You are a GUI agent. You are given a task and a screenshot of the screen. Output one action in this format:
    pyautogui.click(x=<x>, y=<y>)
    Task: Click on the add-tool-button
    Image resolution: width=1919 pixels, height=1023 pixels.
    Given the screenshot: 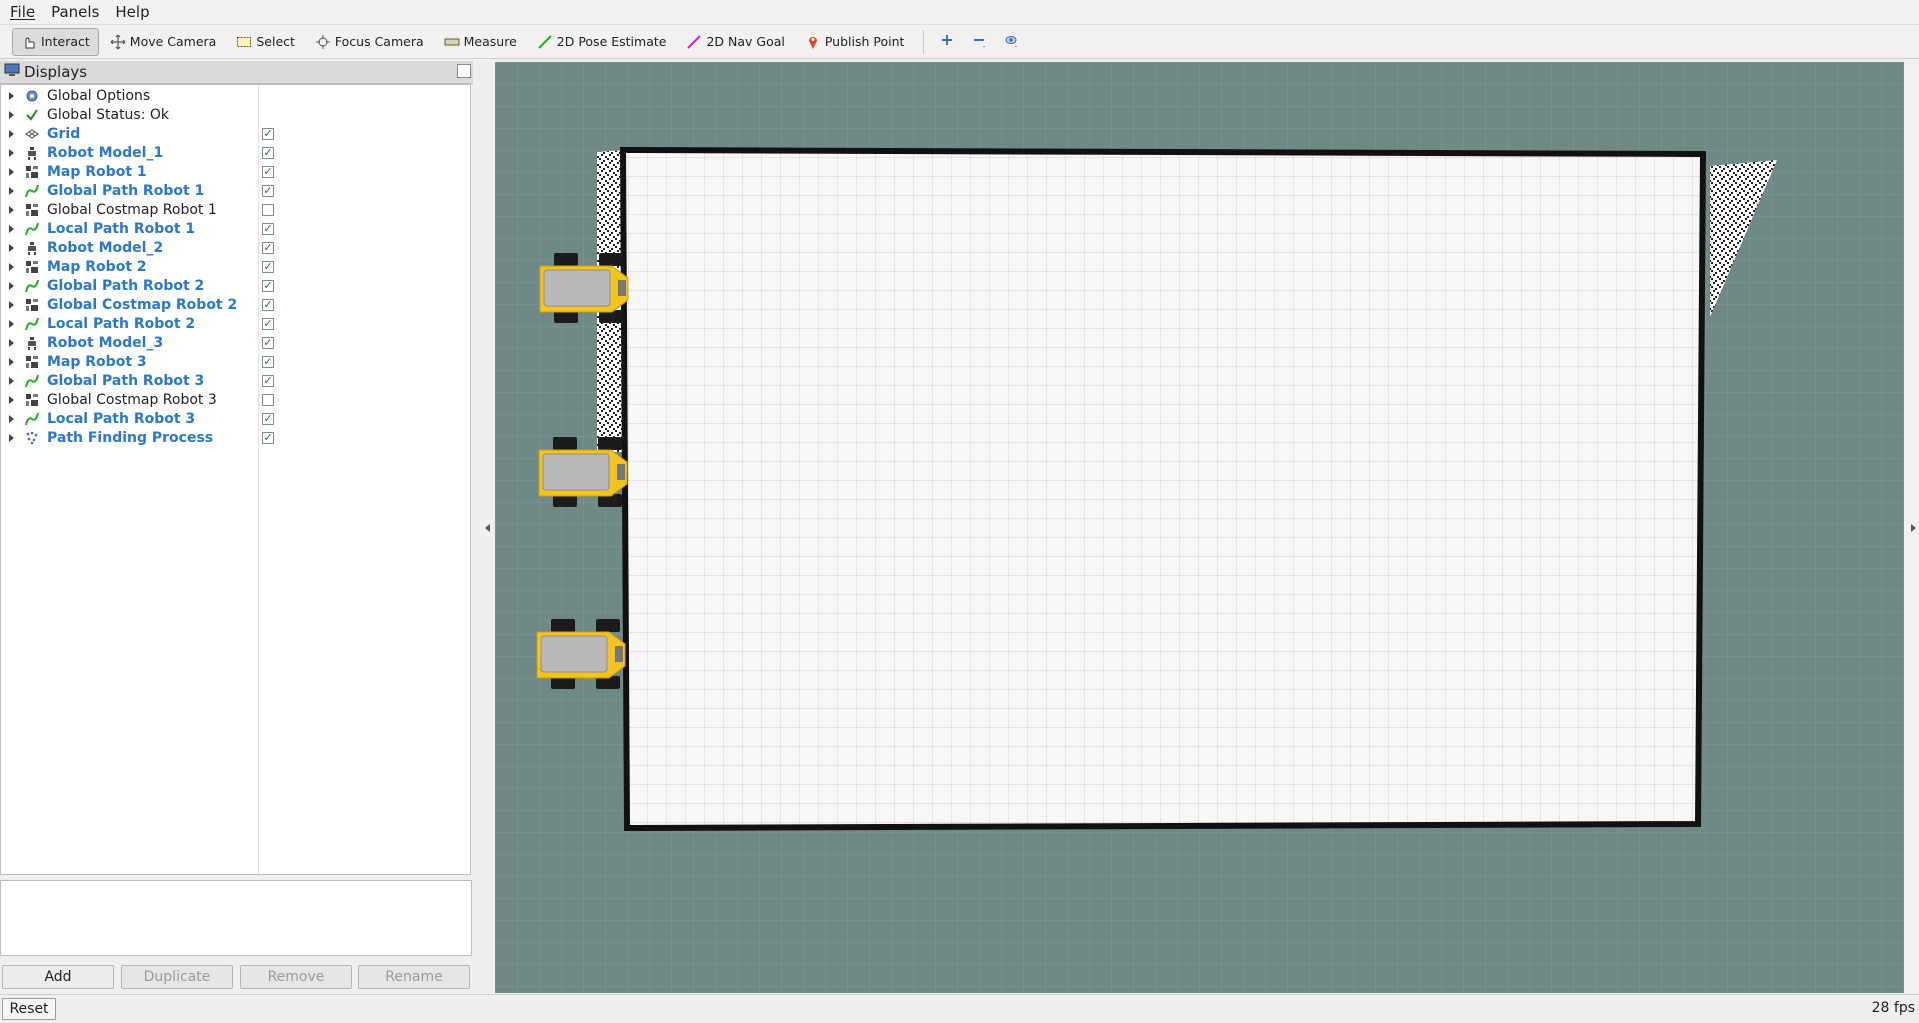 What is the action you would take?
    pyautogui.click(x=947, y=42)
    